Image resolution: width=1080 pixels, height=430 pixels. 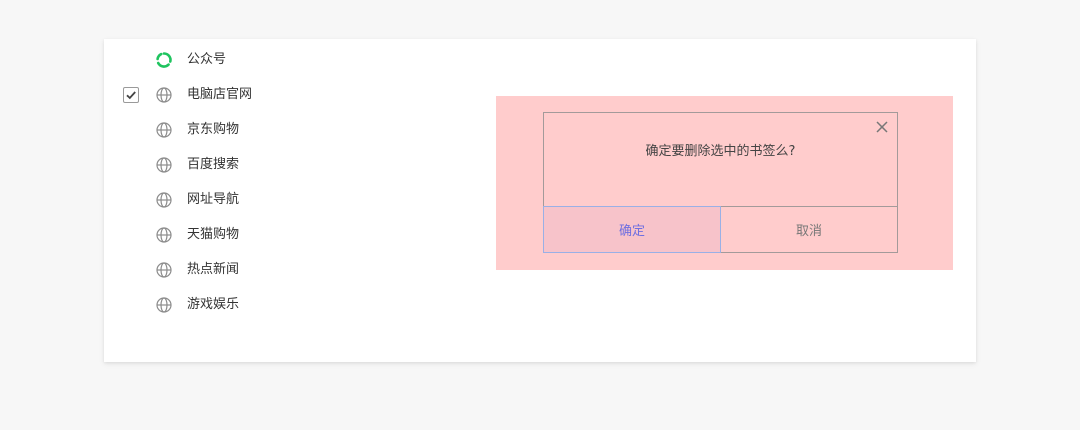 I want to click on dialog-actions: 确定 取消, so click(x=720, y=229).